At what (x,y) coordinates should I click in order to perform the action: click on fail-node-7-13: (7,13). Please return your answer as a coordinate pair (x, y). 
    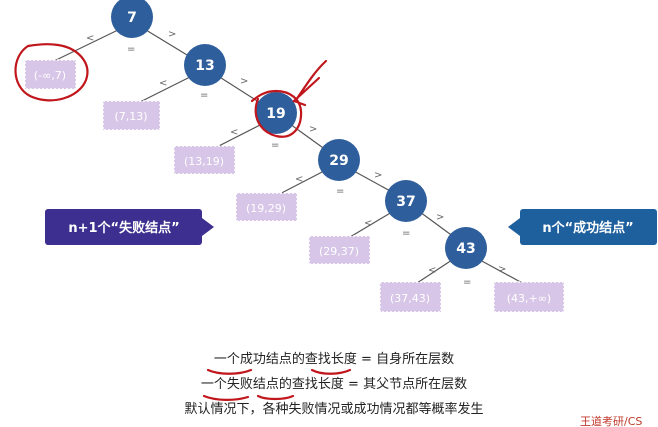
    Looking at the image, I should click on (131, 115).